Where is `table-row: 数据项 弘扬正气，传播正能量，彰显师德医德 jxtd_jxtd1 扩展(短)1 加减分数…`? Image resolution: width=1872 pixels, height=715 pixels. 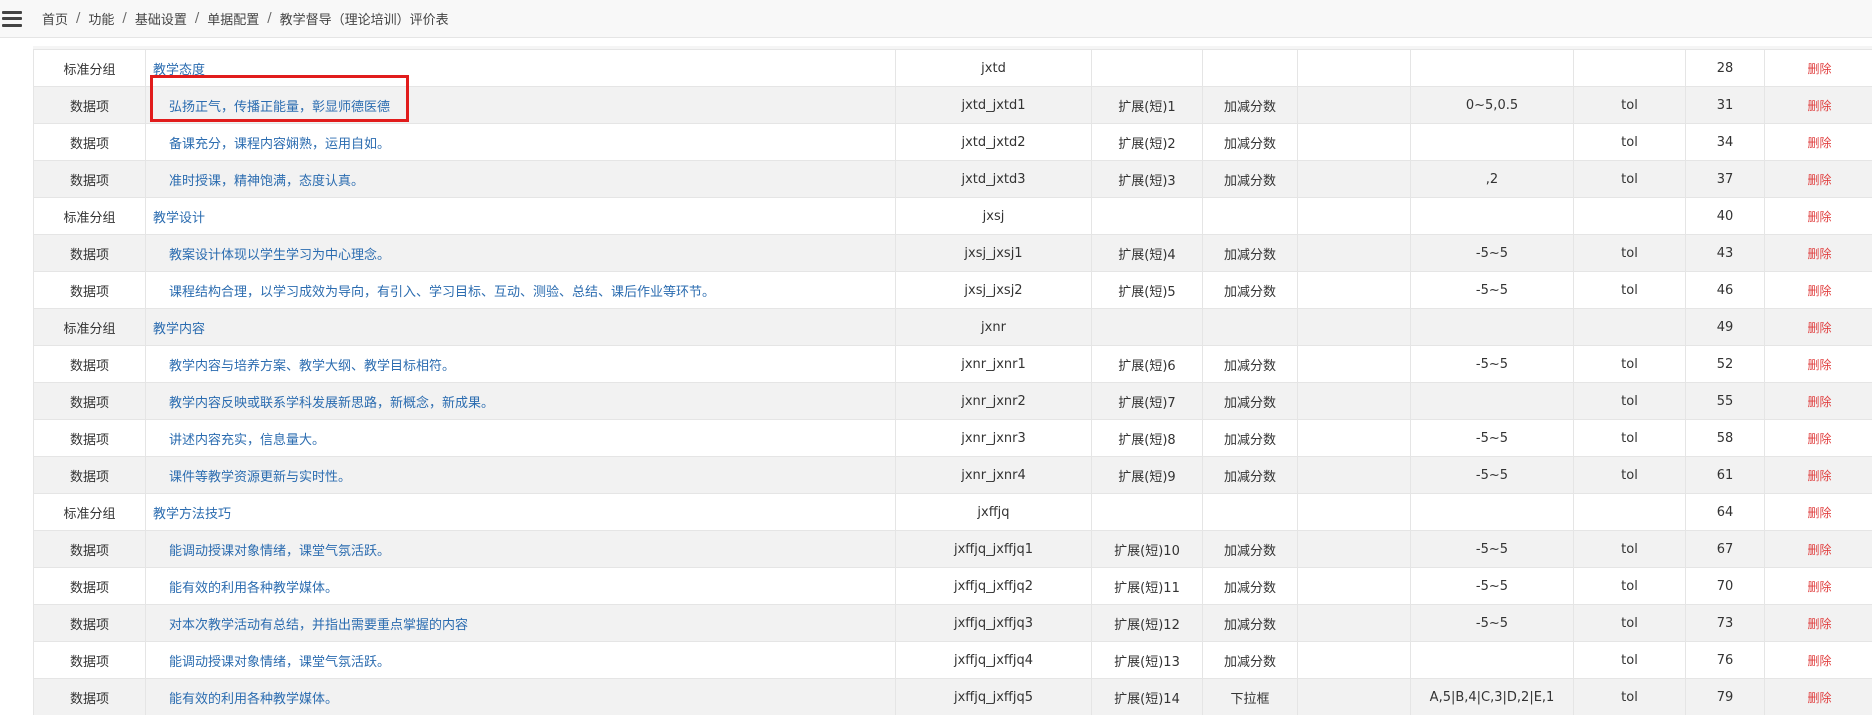 table-row: 数据项 弘扬正气，传播正能量，彰显师德医德 jxtd_jxtd1 扩展(短)1 加减分数… is located at coordinates (952, 105).